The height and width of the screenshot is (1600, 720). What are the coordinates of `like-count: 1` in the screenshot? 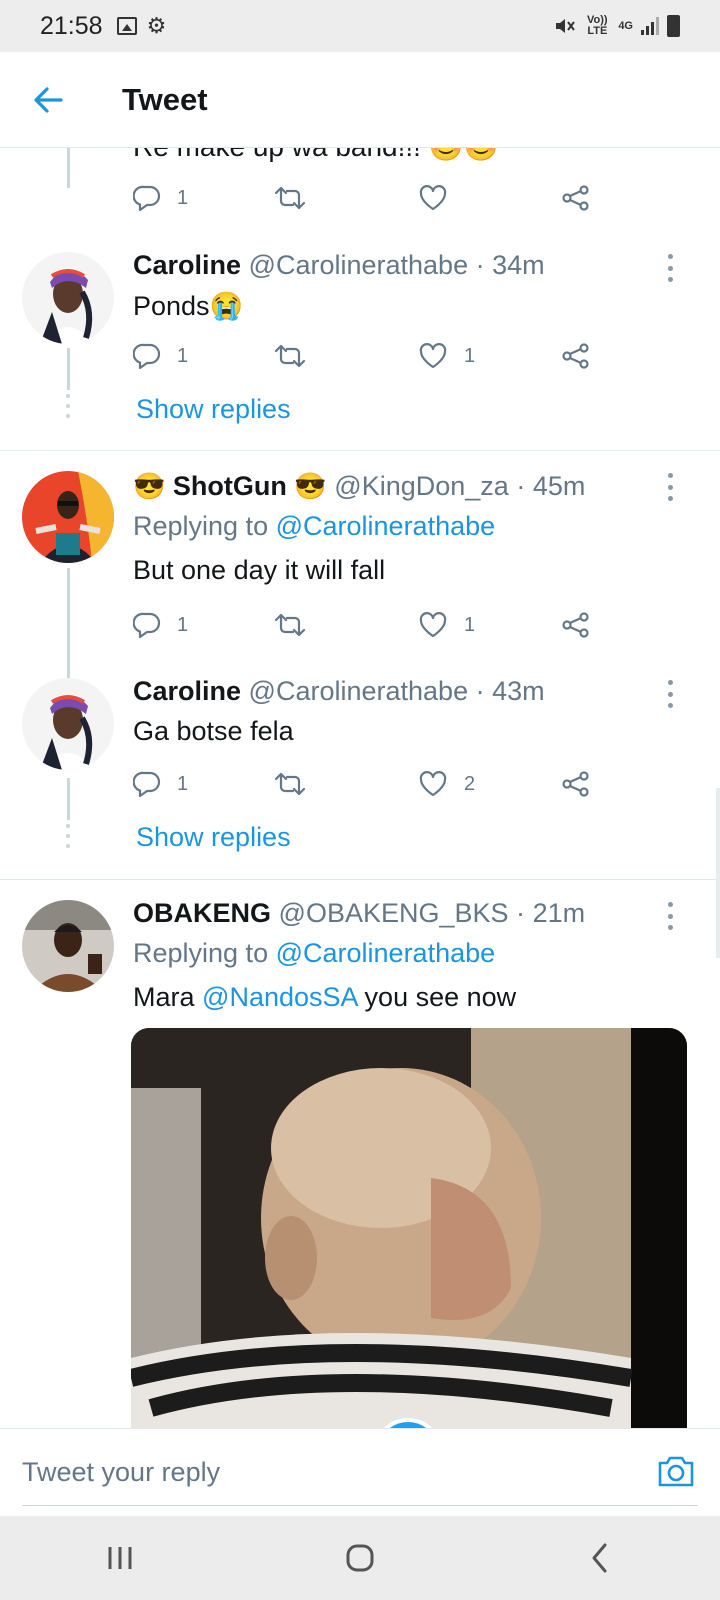 It's located at (470, 624).